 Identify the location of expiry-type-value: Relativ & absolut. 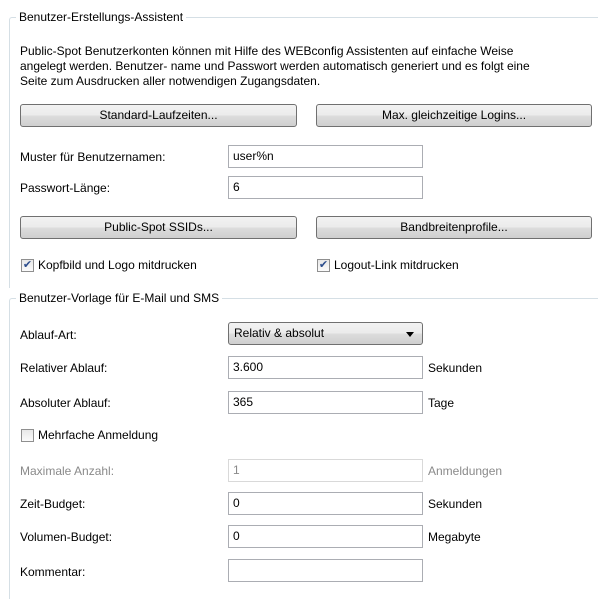
(279, 333).